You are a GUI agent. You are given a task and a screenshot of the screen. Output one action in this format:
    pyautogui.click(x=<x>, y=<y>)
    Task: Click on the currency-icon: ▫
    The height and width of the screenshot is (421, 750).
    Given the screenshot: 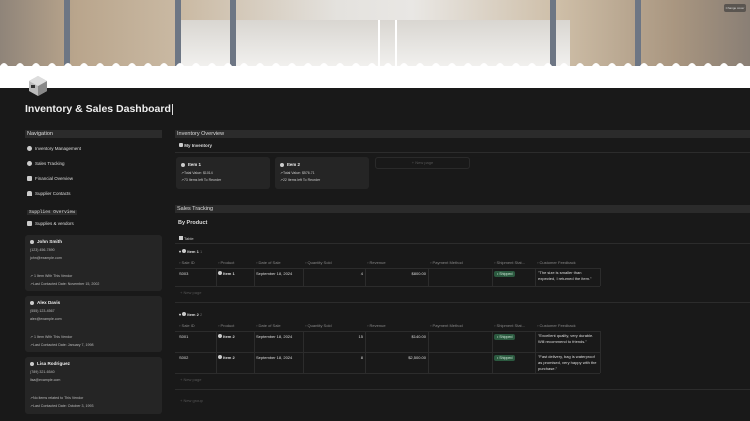 What is the action you would take?
    pyautogui.click(x=368, y=325)
    